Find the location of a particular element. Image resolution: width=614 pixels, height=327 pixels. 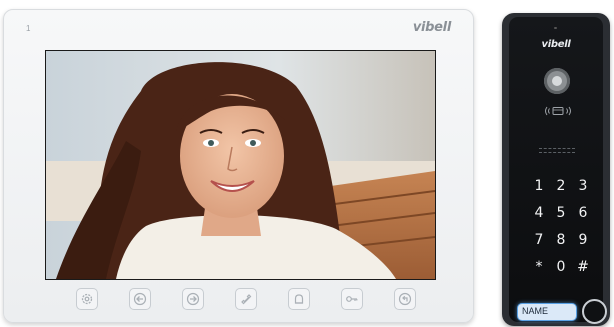

indicator-mark: 1 is located at coordinates (28, 28).